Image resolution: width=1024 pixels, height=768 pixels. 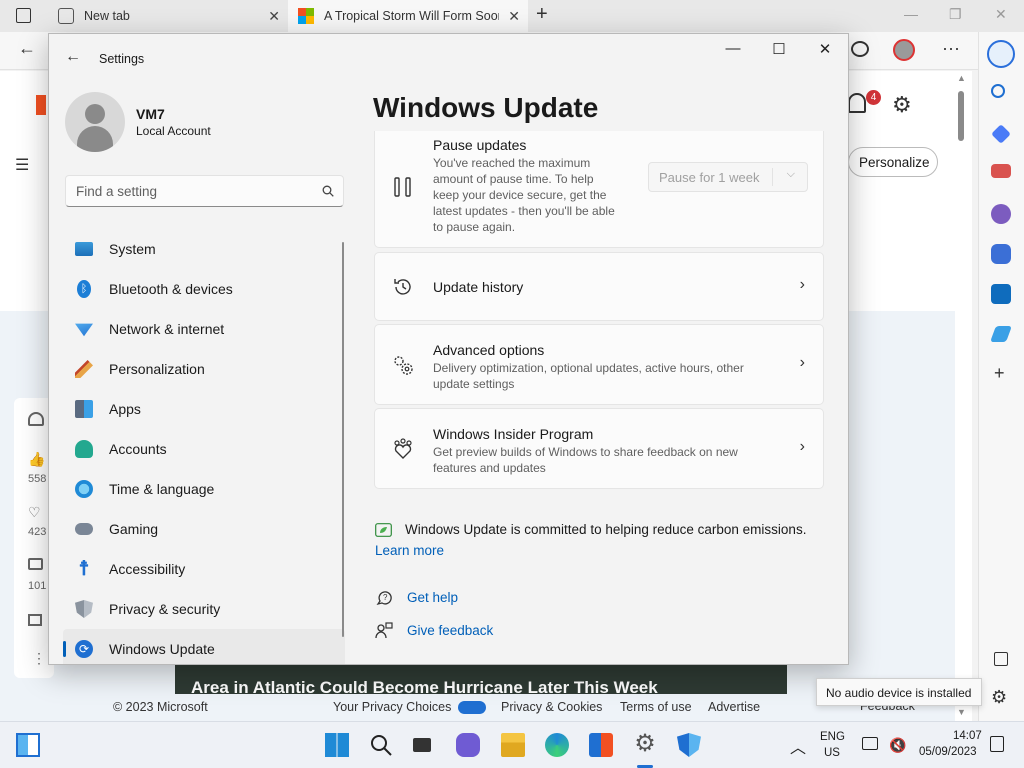 I want to click on pause-duration-dropdown: Pause for 1 week ⌵, so click(x=728, y=177).